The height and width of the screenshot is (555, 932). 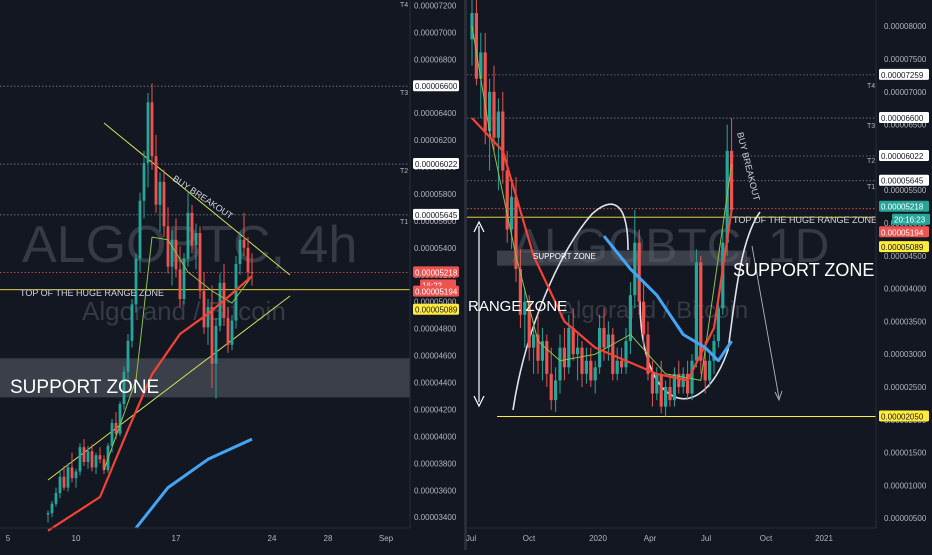 What do you see at coordinates (84, 387) in the screenshot?
I see `left-support-zone-label: SUPPORT ZONE` at bounding box center [84, 387].